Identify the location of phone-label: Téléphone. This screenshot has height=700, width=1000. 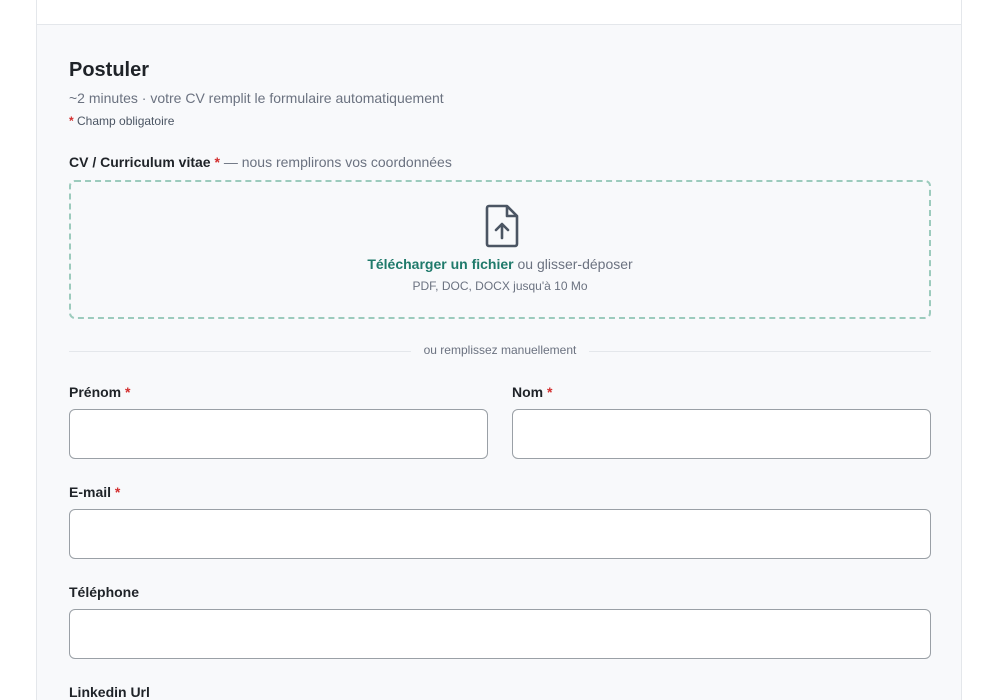
(104, 592).